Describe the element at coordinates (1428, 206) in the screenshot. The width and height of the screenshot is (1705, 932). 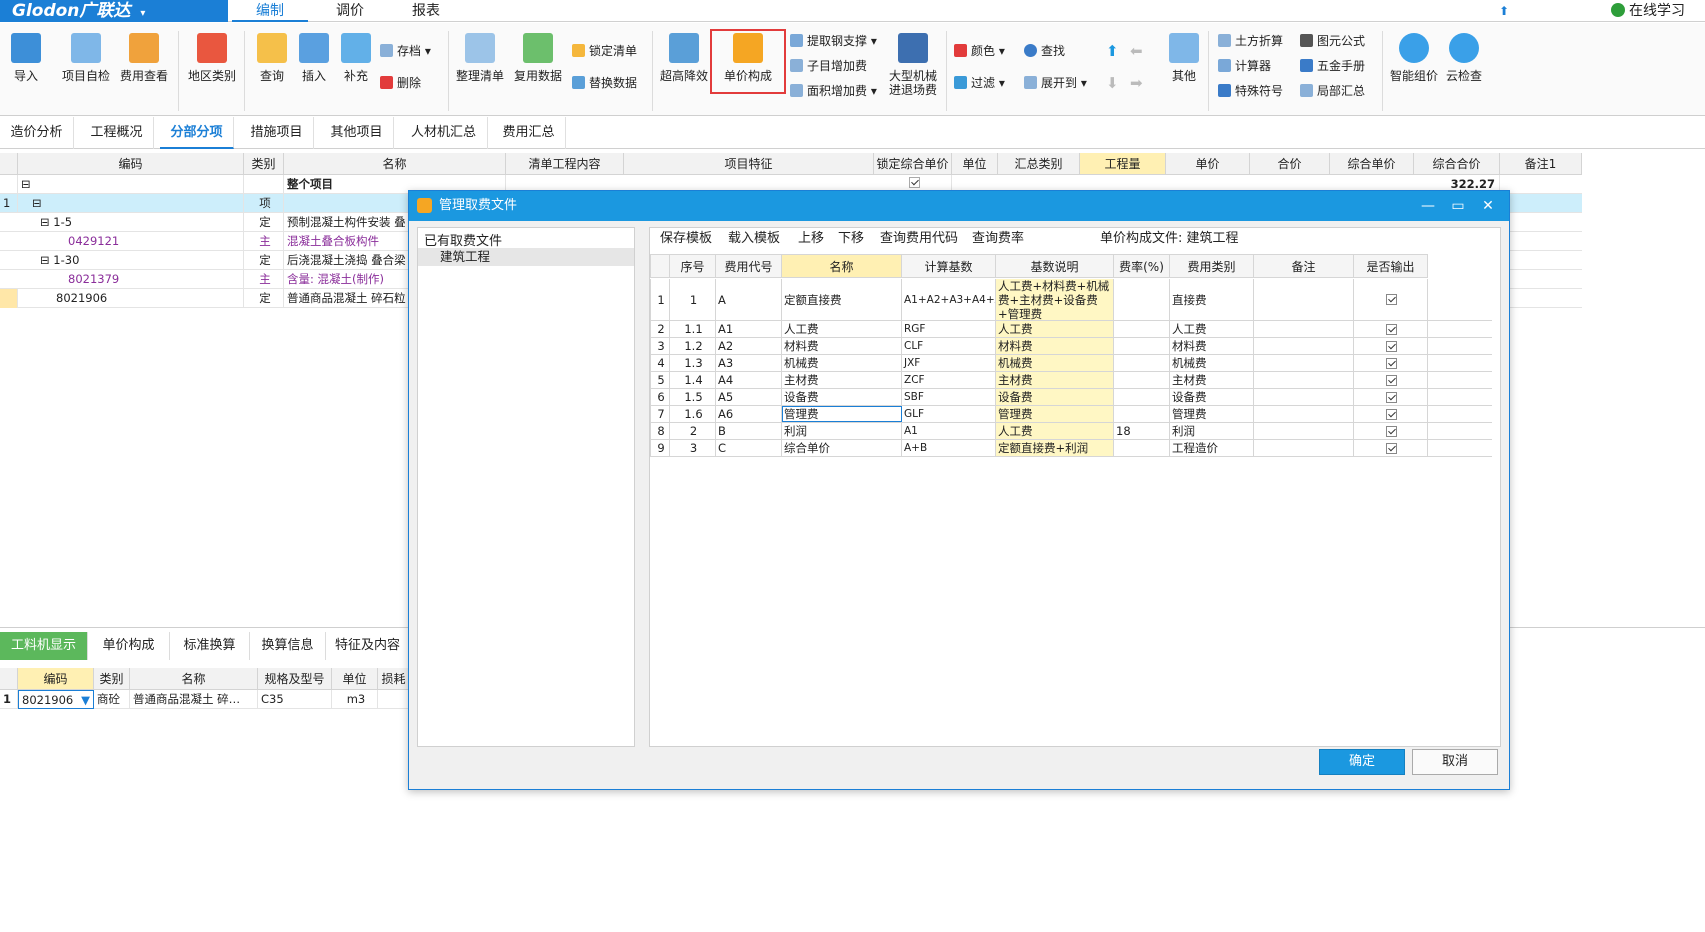
I see `minimize-icon: —` at that location.